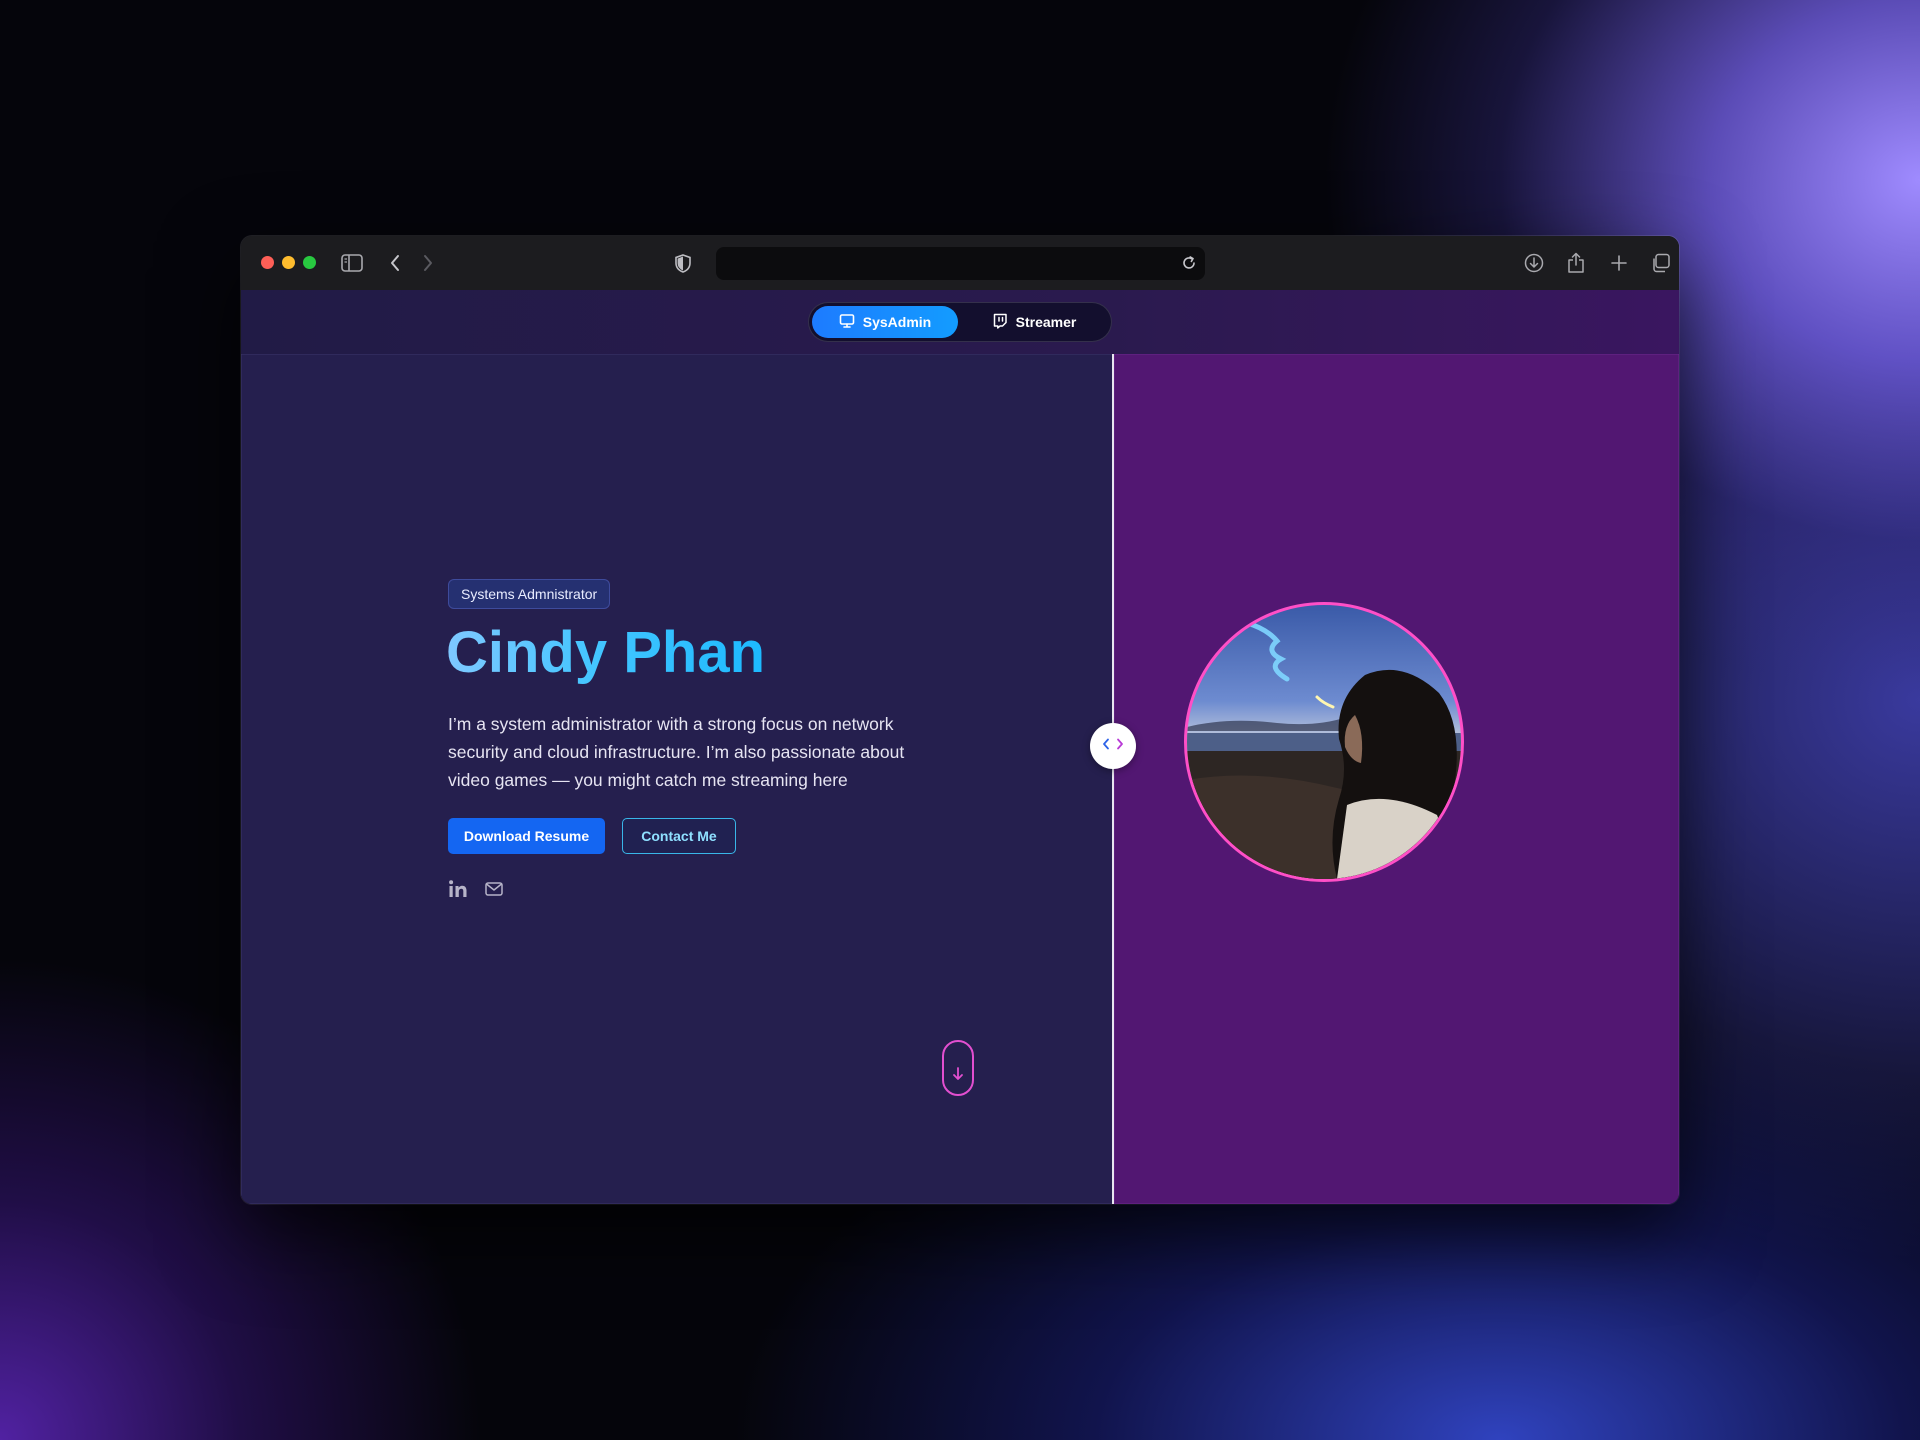 This screenshot has width=1920, height=1440. I want to click on compare-divider, so click(1113, 779).